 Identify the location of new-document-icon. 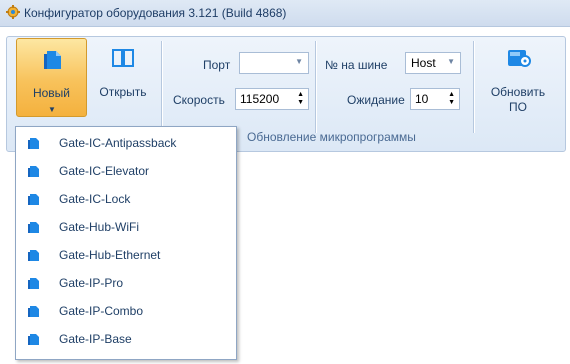
(52, 60).